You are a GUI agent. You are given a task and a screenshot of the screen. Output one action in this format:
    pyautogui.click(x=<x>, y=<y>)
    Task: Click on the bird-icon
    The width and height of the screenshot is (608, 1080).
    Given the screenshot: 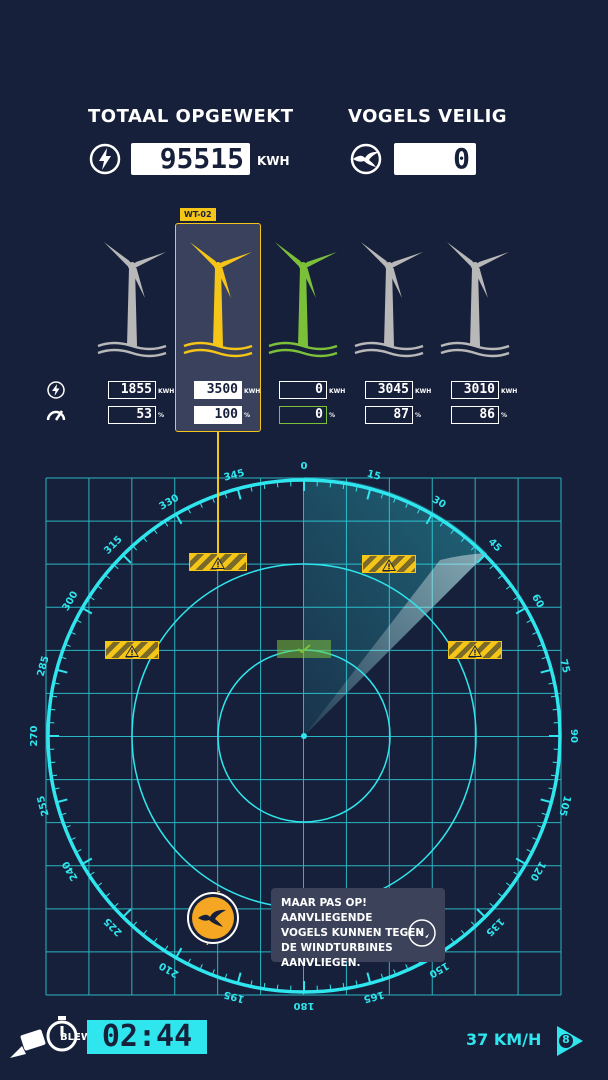 What is the action you would take?
    pyautogui.click(x=366, y=159)
    